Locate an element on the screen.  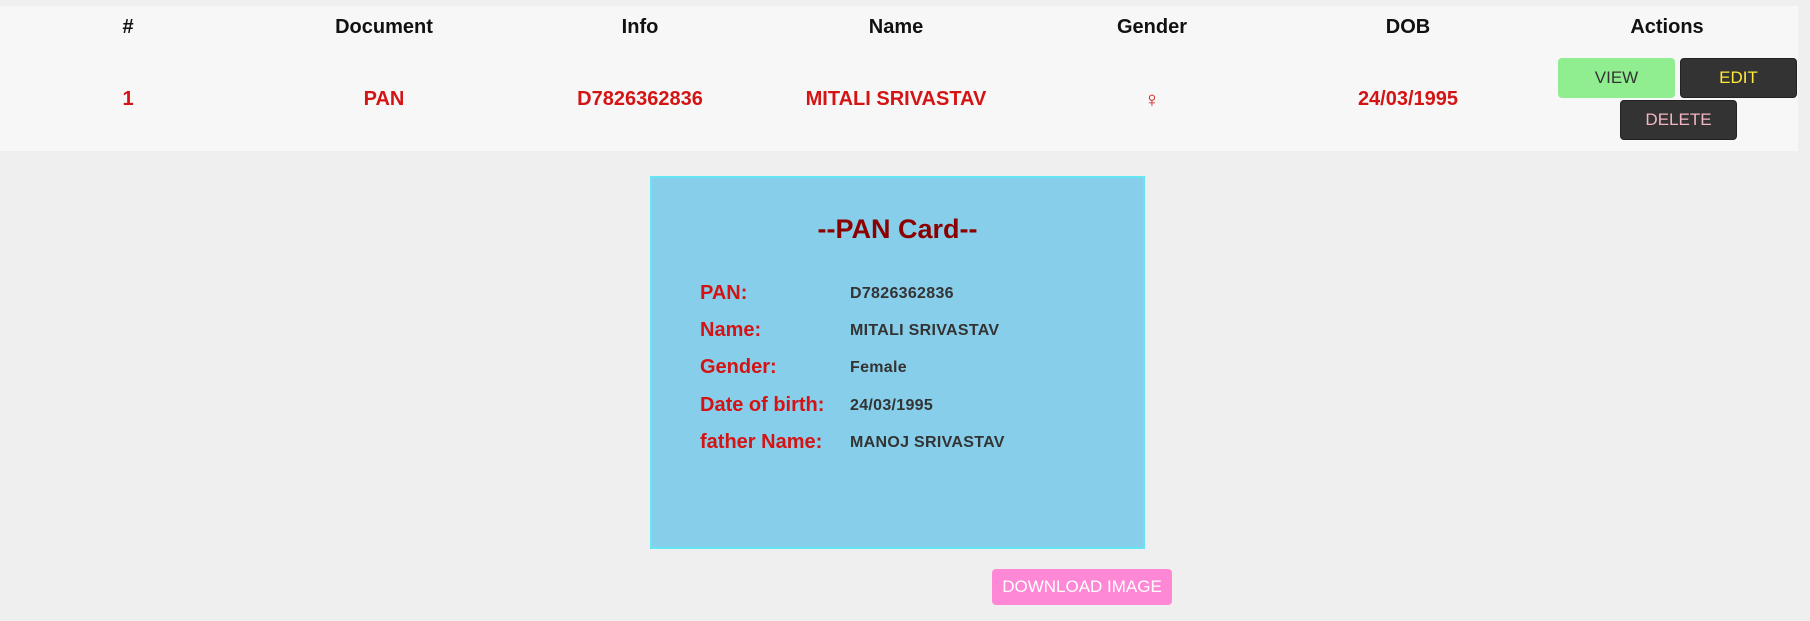
field-value: MITALI SRIVASTAV is located at coordinates (925, 330).